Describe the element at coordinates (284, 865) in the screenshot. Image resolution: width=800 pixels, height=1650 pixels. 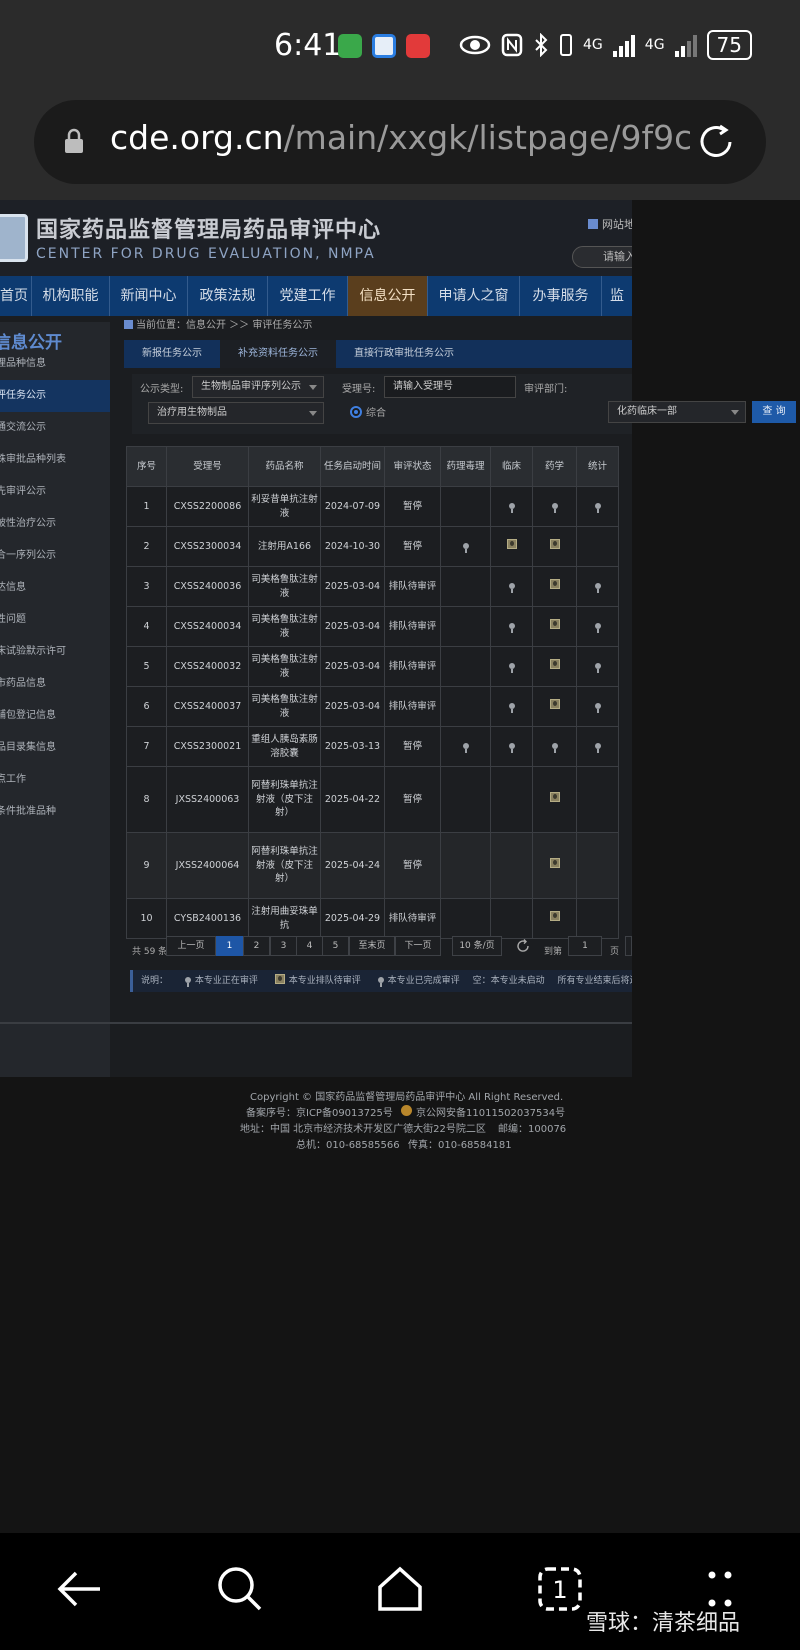
I see `cell-drug-name: 阿替利珠单抗注射液（皮下注射）` at that location.